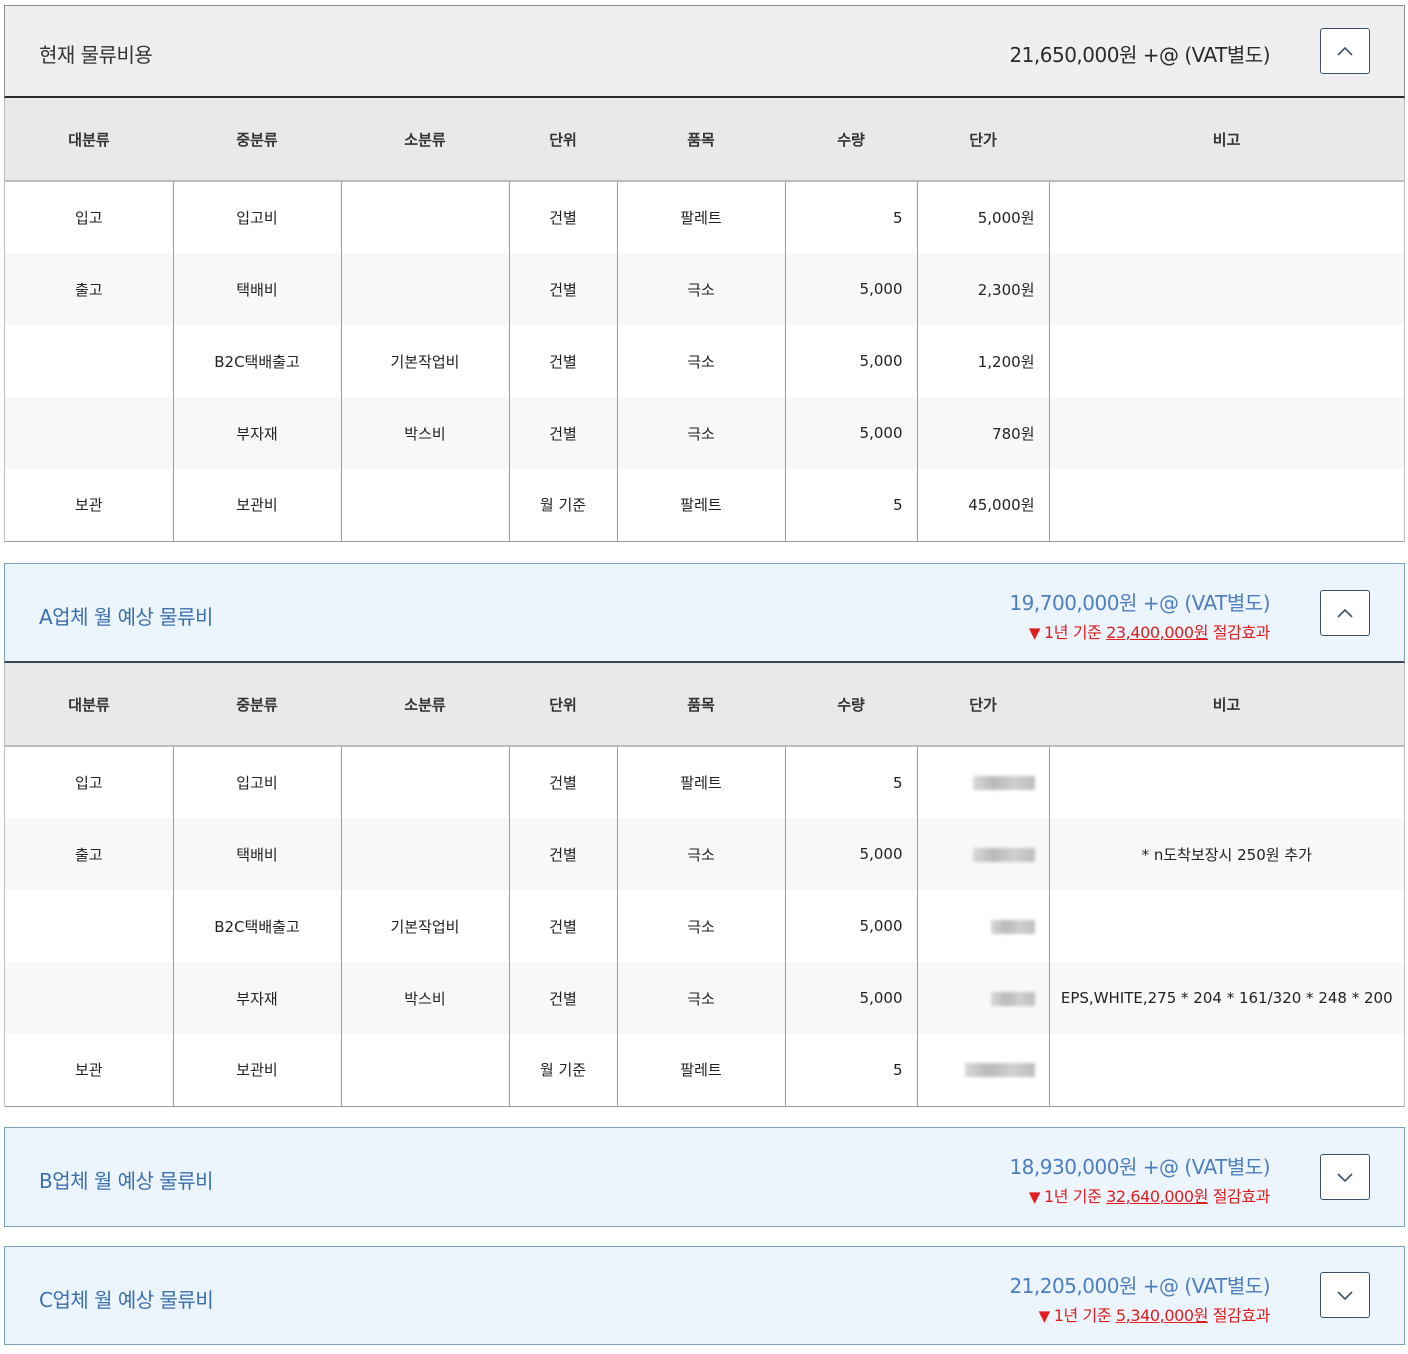  Describe the element at coordinates (257, 1070) in the screenshot. I see `cell-mid: 보관비` at that location.